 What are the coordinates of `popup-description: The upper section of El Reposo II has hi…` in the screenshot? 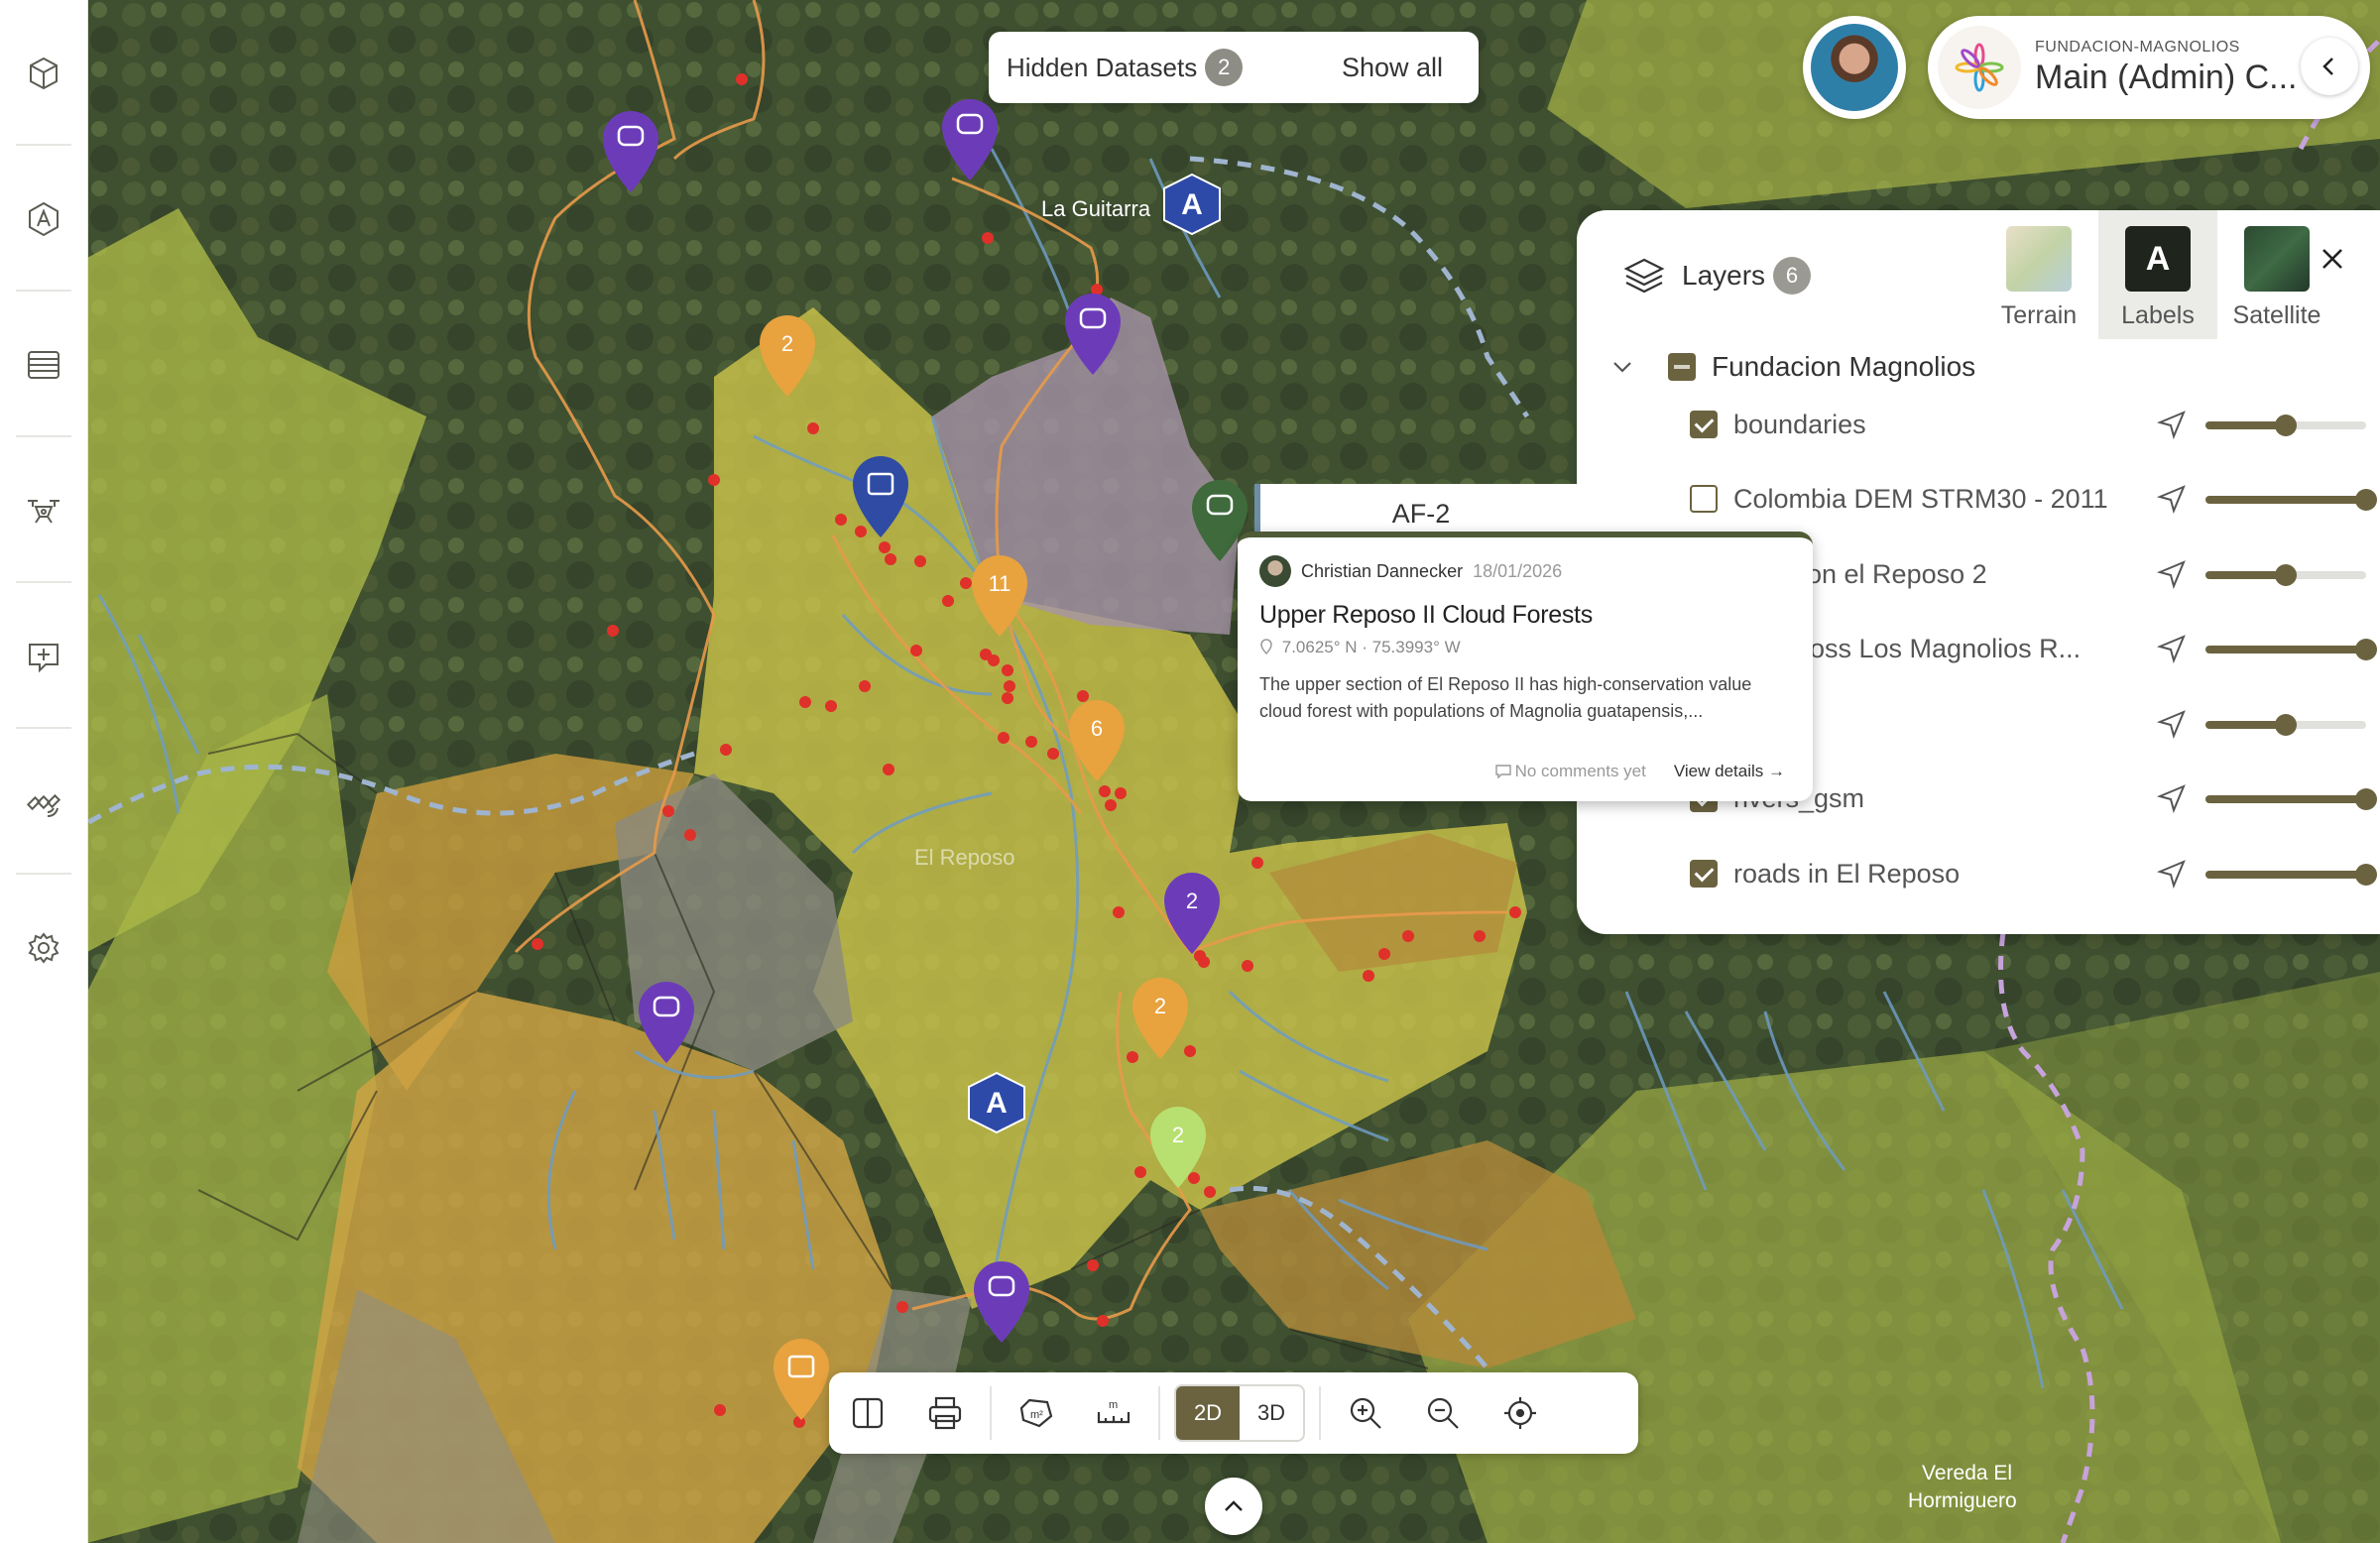 It's located at (1525, 698).